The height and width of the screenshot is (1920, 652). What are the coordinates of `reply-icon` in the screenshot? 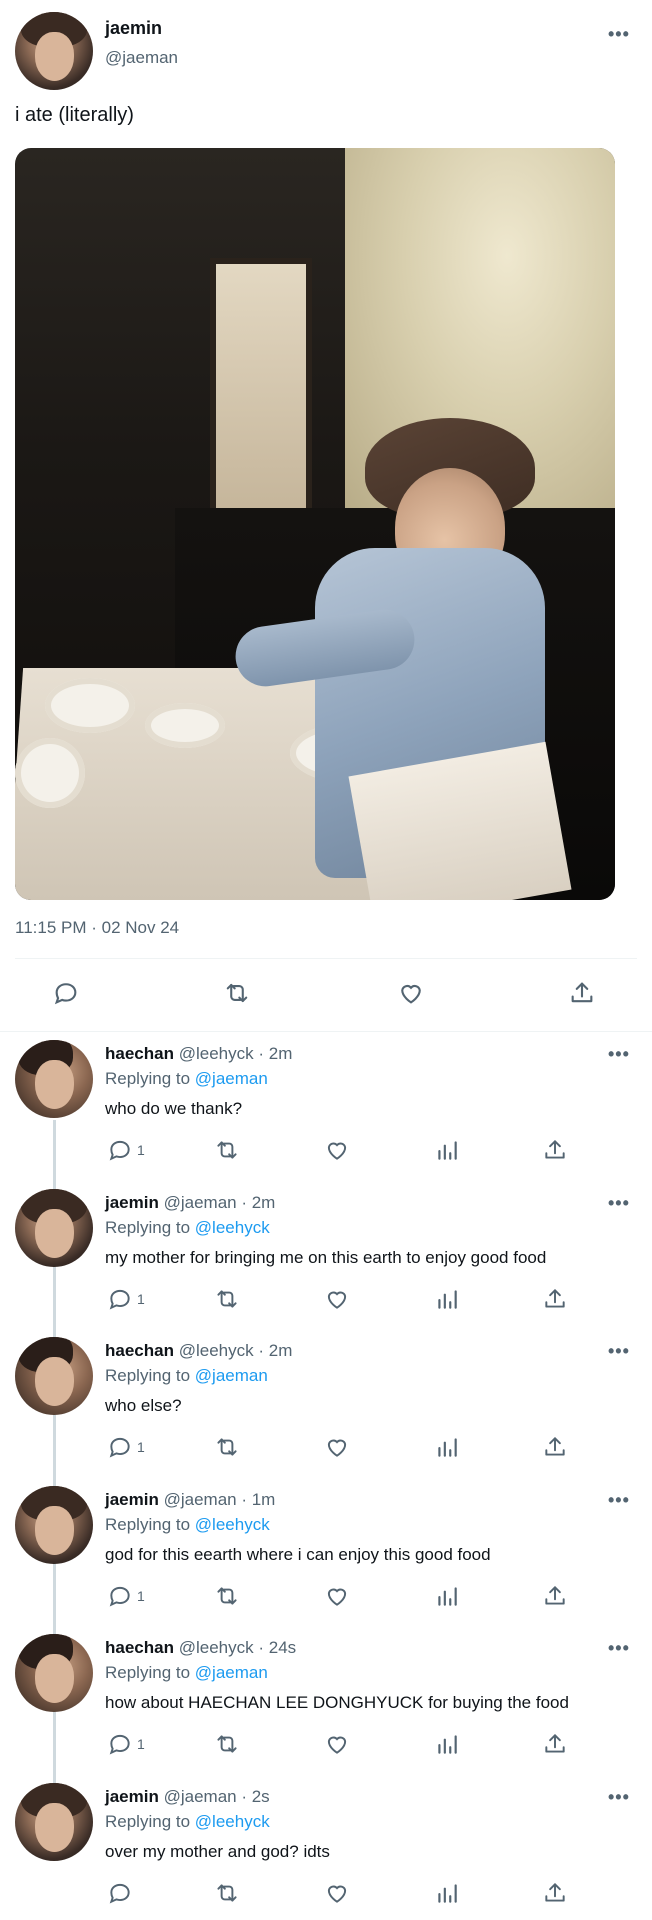 It's located at (120, 1893).